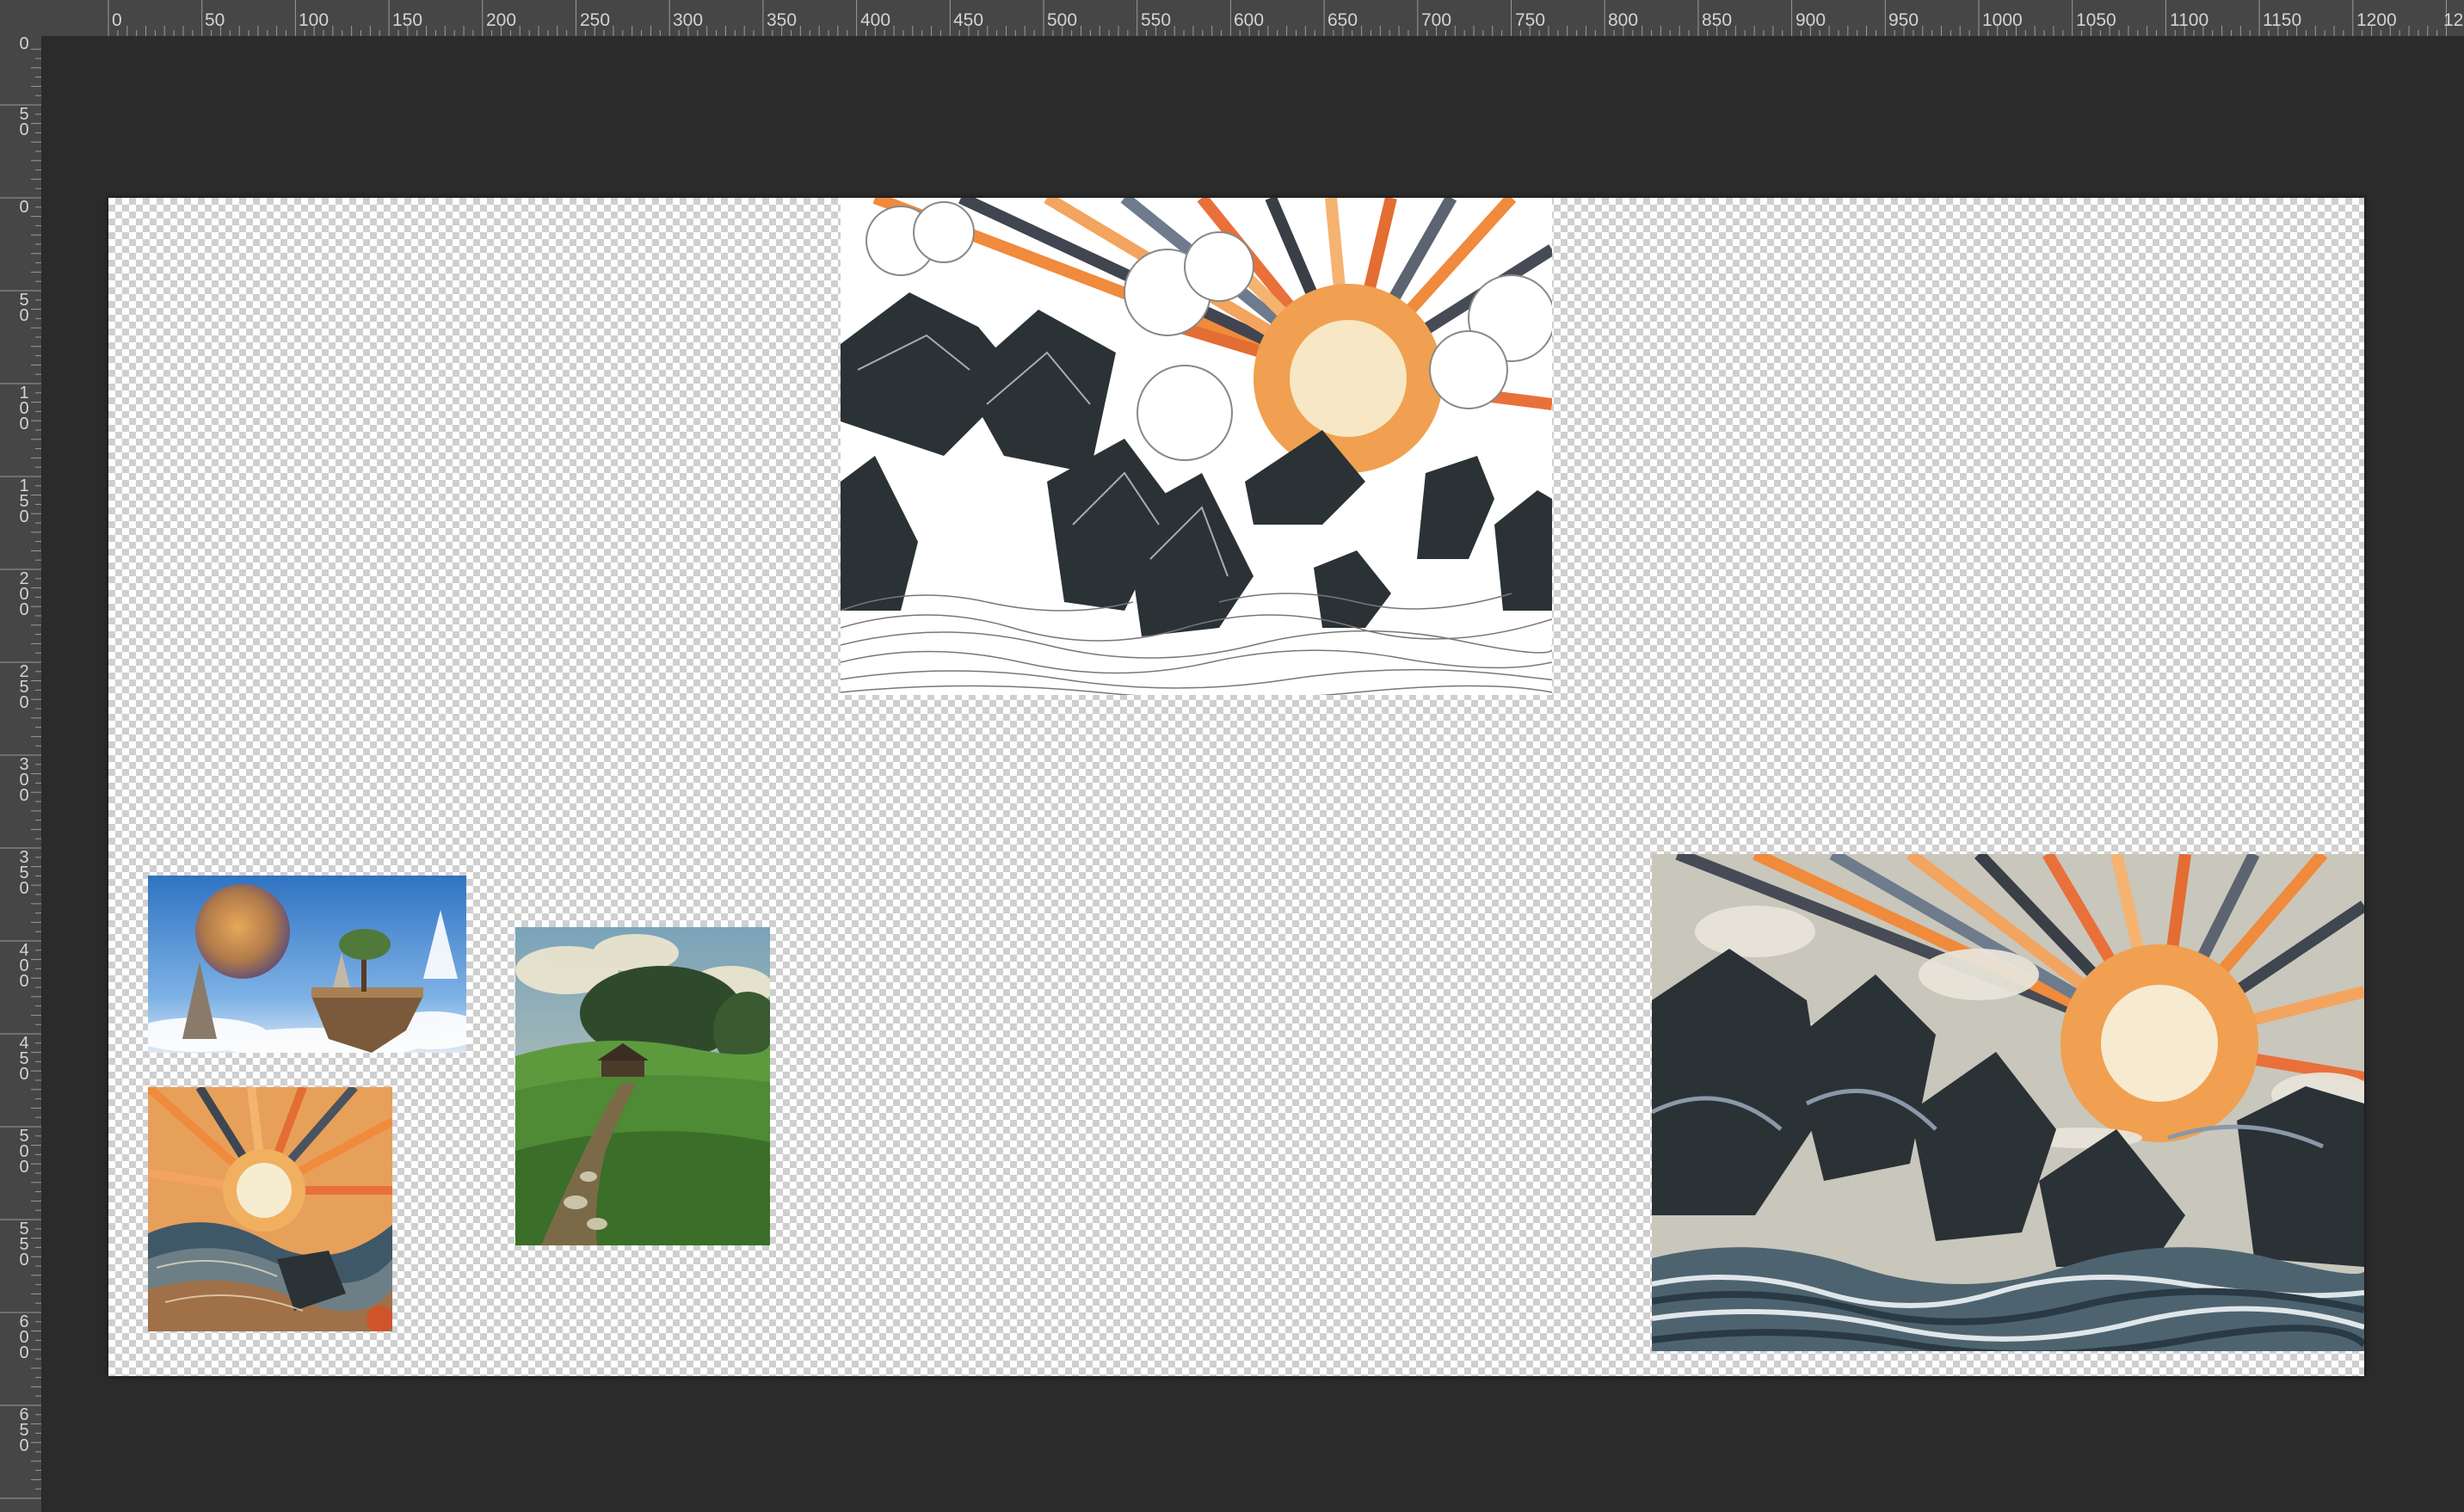 This screenshot has height=1512, width=2464. I want to click on layer-sunburst-mountains-line-art, so click(1196, 447).